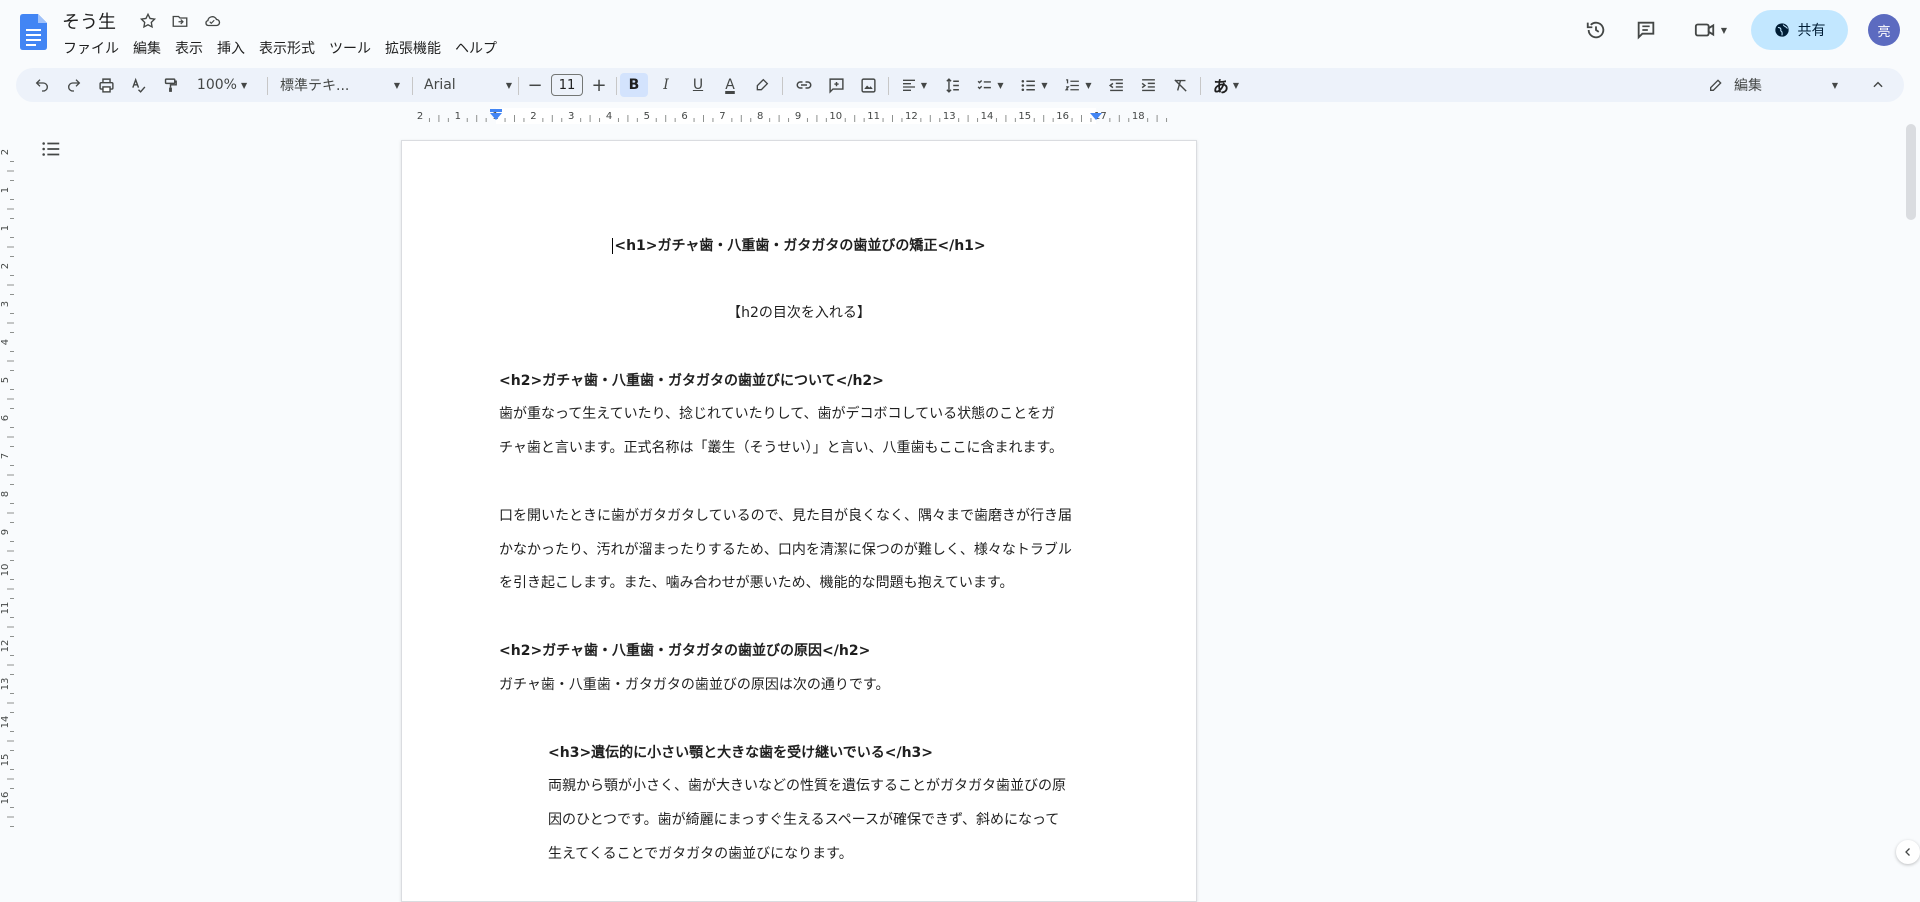 The height and width of the screenshot is (902, 1920). What do you see at coordinates (1878, 85) in the screenshot?
I see `collapse-menus-icon` at bounding box center [1878, 85].